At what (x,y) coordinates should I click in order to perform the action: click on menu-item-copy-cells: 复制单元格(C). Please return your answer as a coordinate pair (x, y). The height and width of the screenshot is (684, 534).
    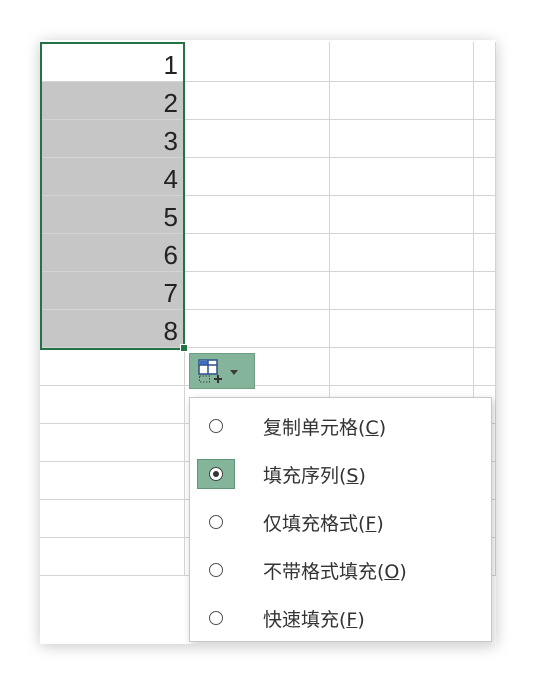
    Looking at the image, I should click on (340, 426).